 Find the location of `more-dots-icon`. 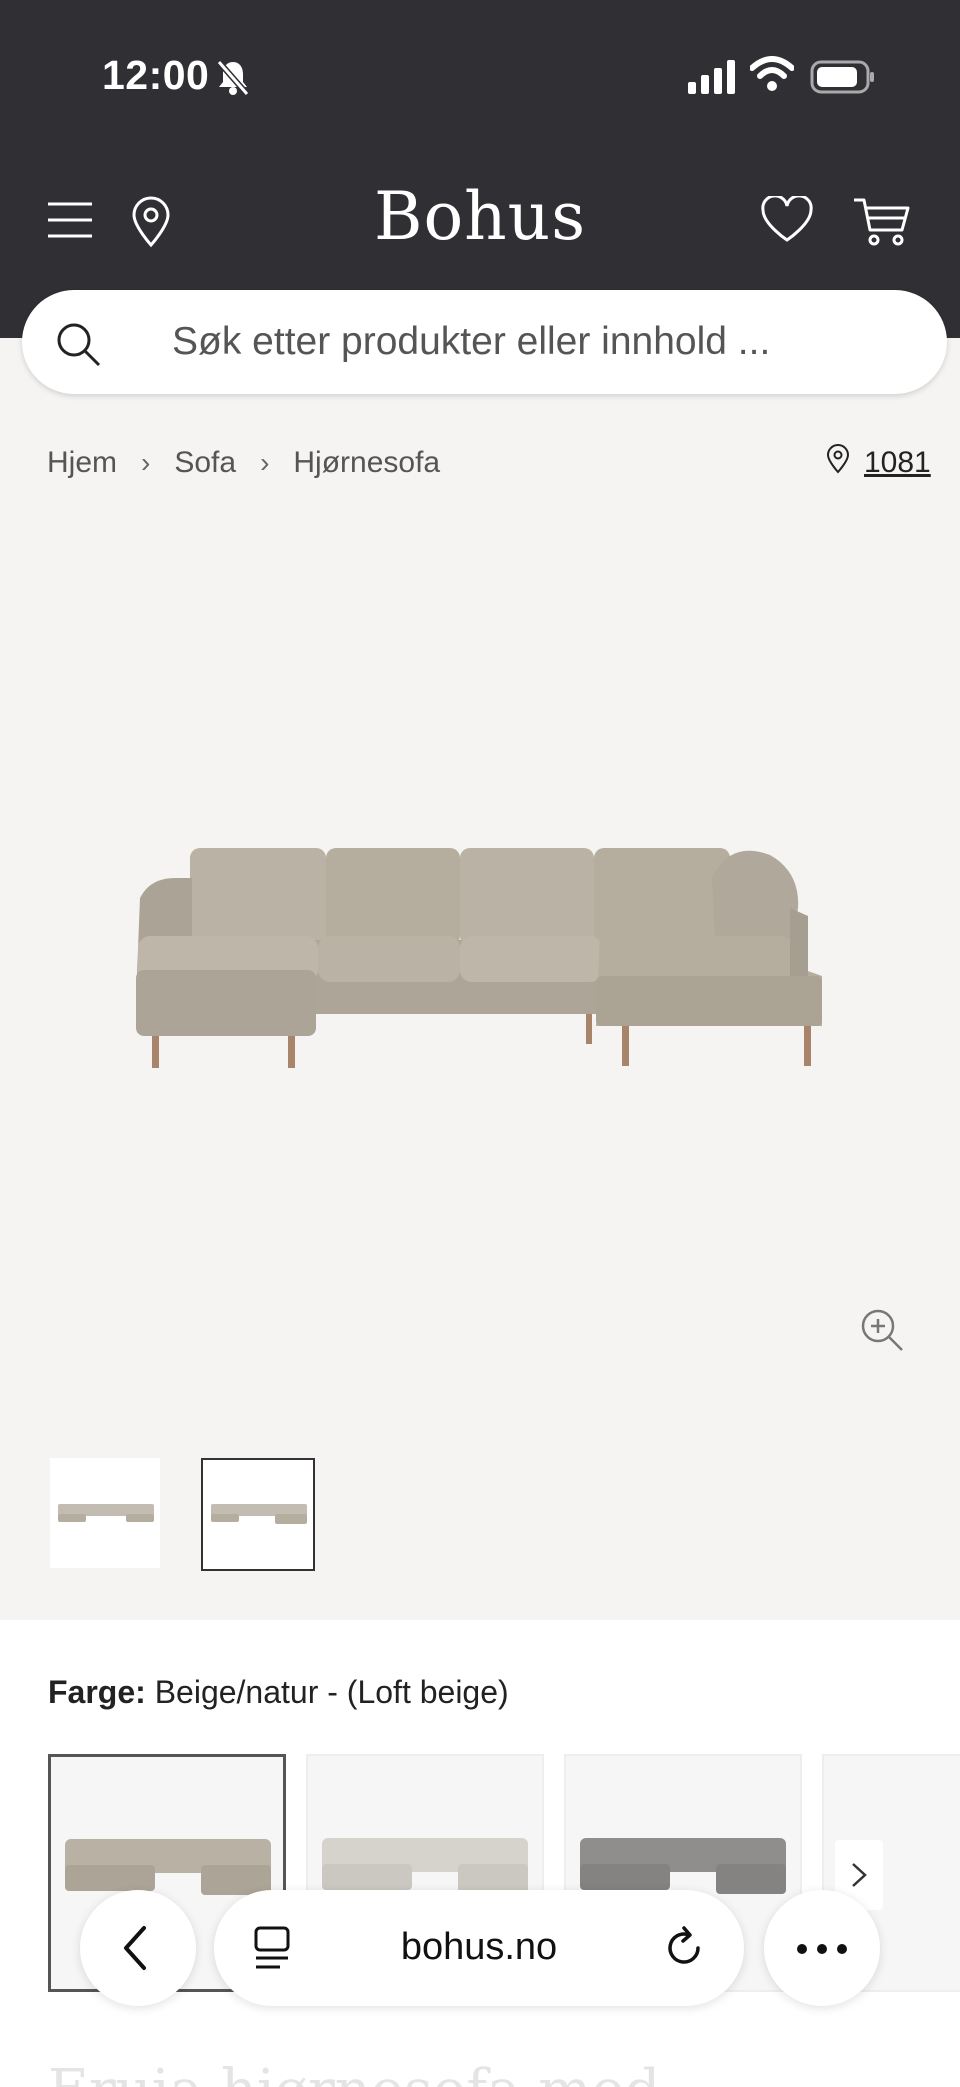

more-dots-icon is located at coordinates (822, 1951).